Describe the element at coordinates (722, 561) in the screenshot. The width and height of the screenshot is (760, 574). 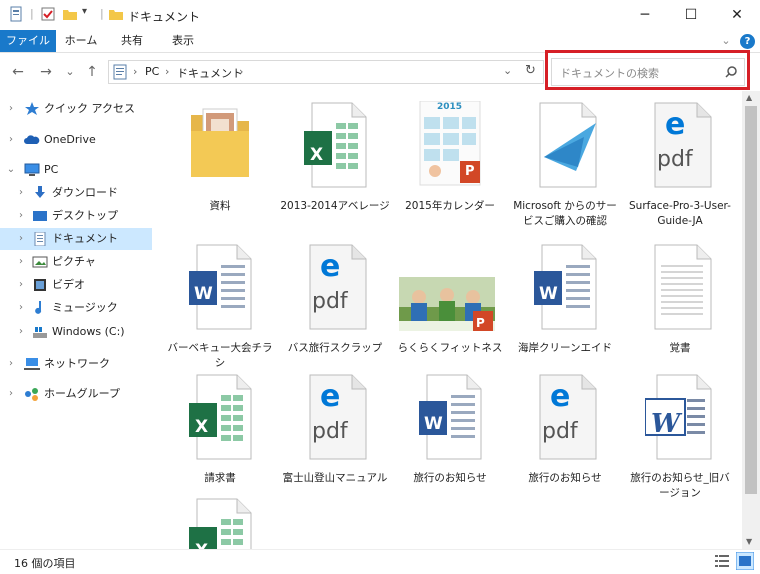
I see `details-view-icon` at that location.